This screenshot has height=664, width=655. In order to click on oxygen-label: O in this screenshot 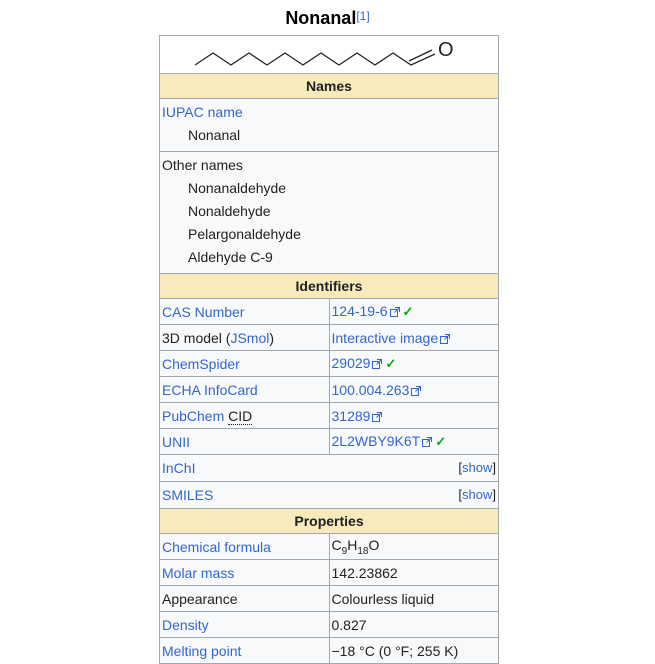, I will do `click(446, 50)`.